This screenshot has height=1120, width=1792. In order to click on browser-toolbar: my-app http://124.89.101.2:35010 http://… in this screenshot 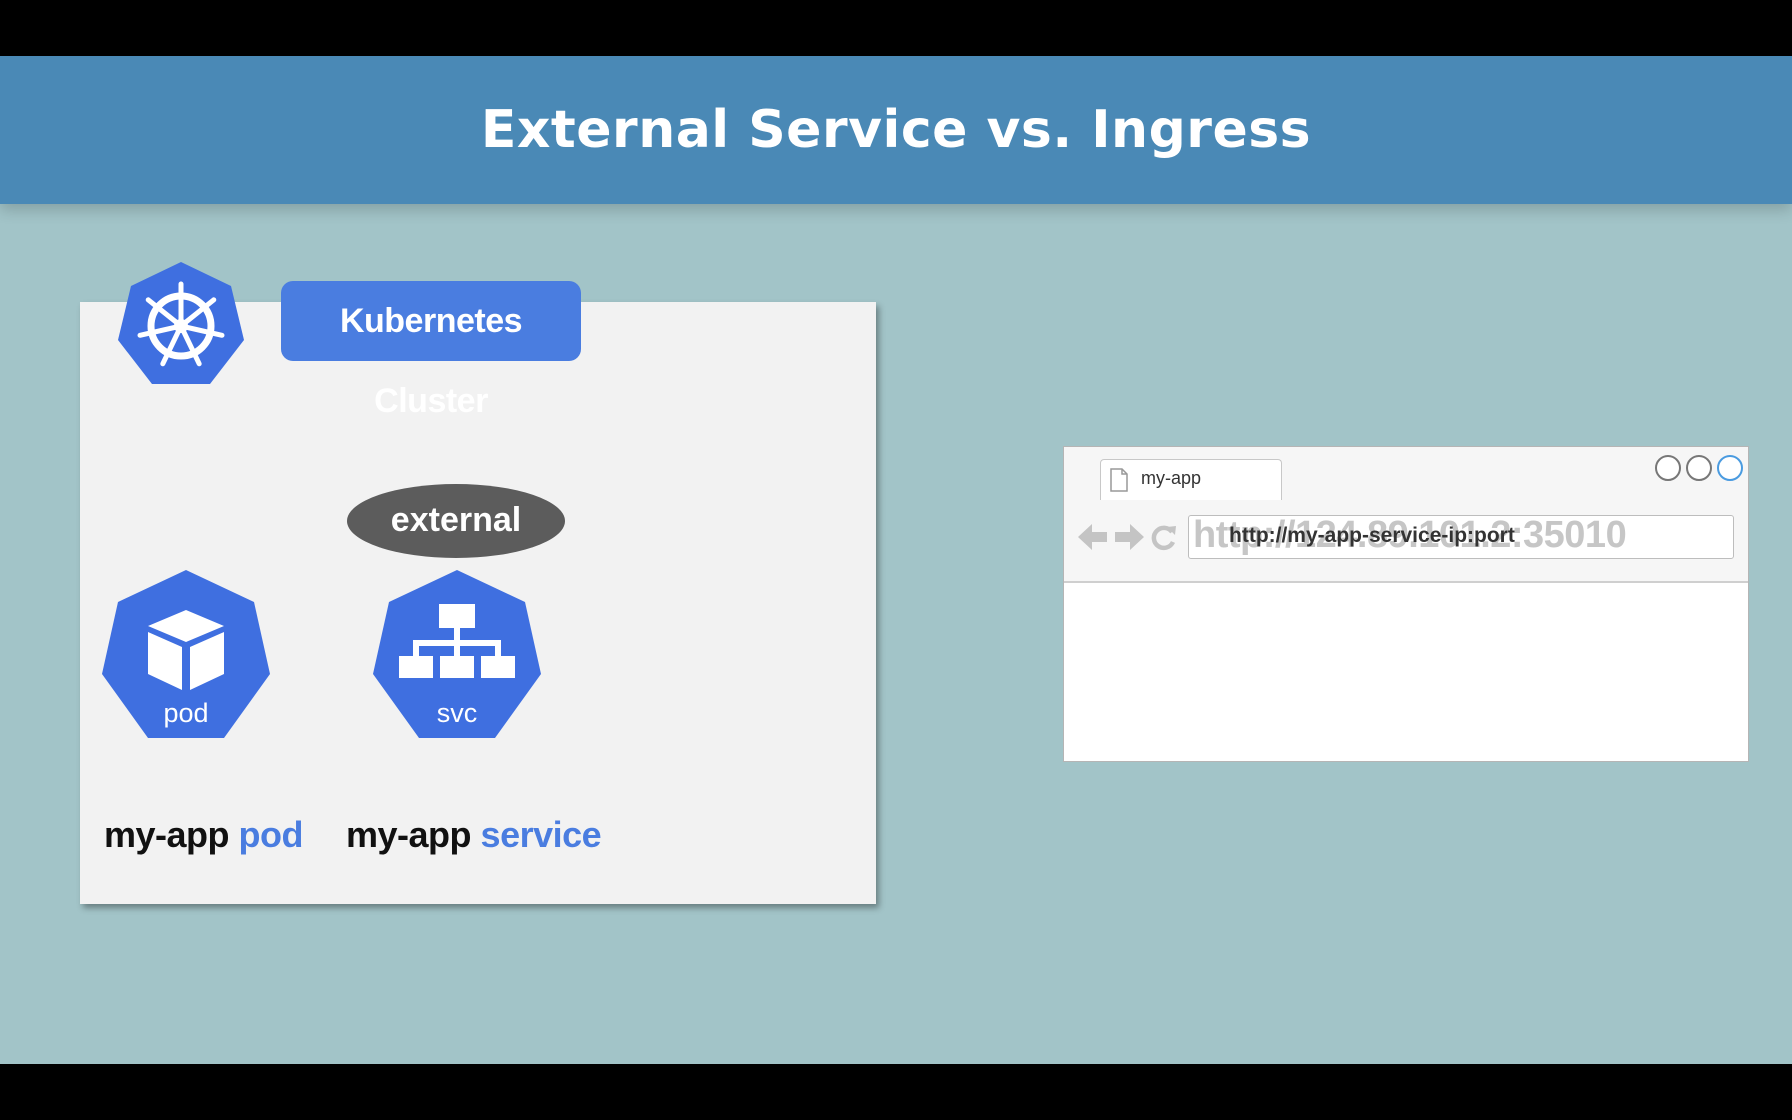, I will do `click(1406, 515)`.